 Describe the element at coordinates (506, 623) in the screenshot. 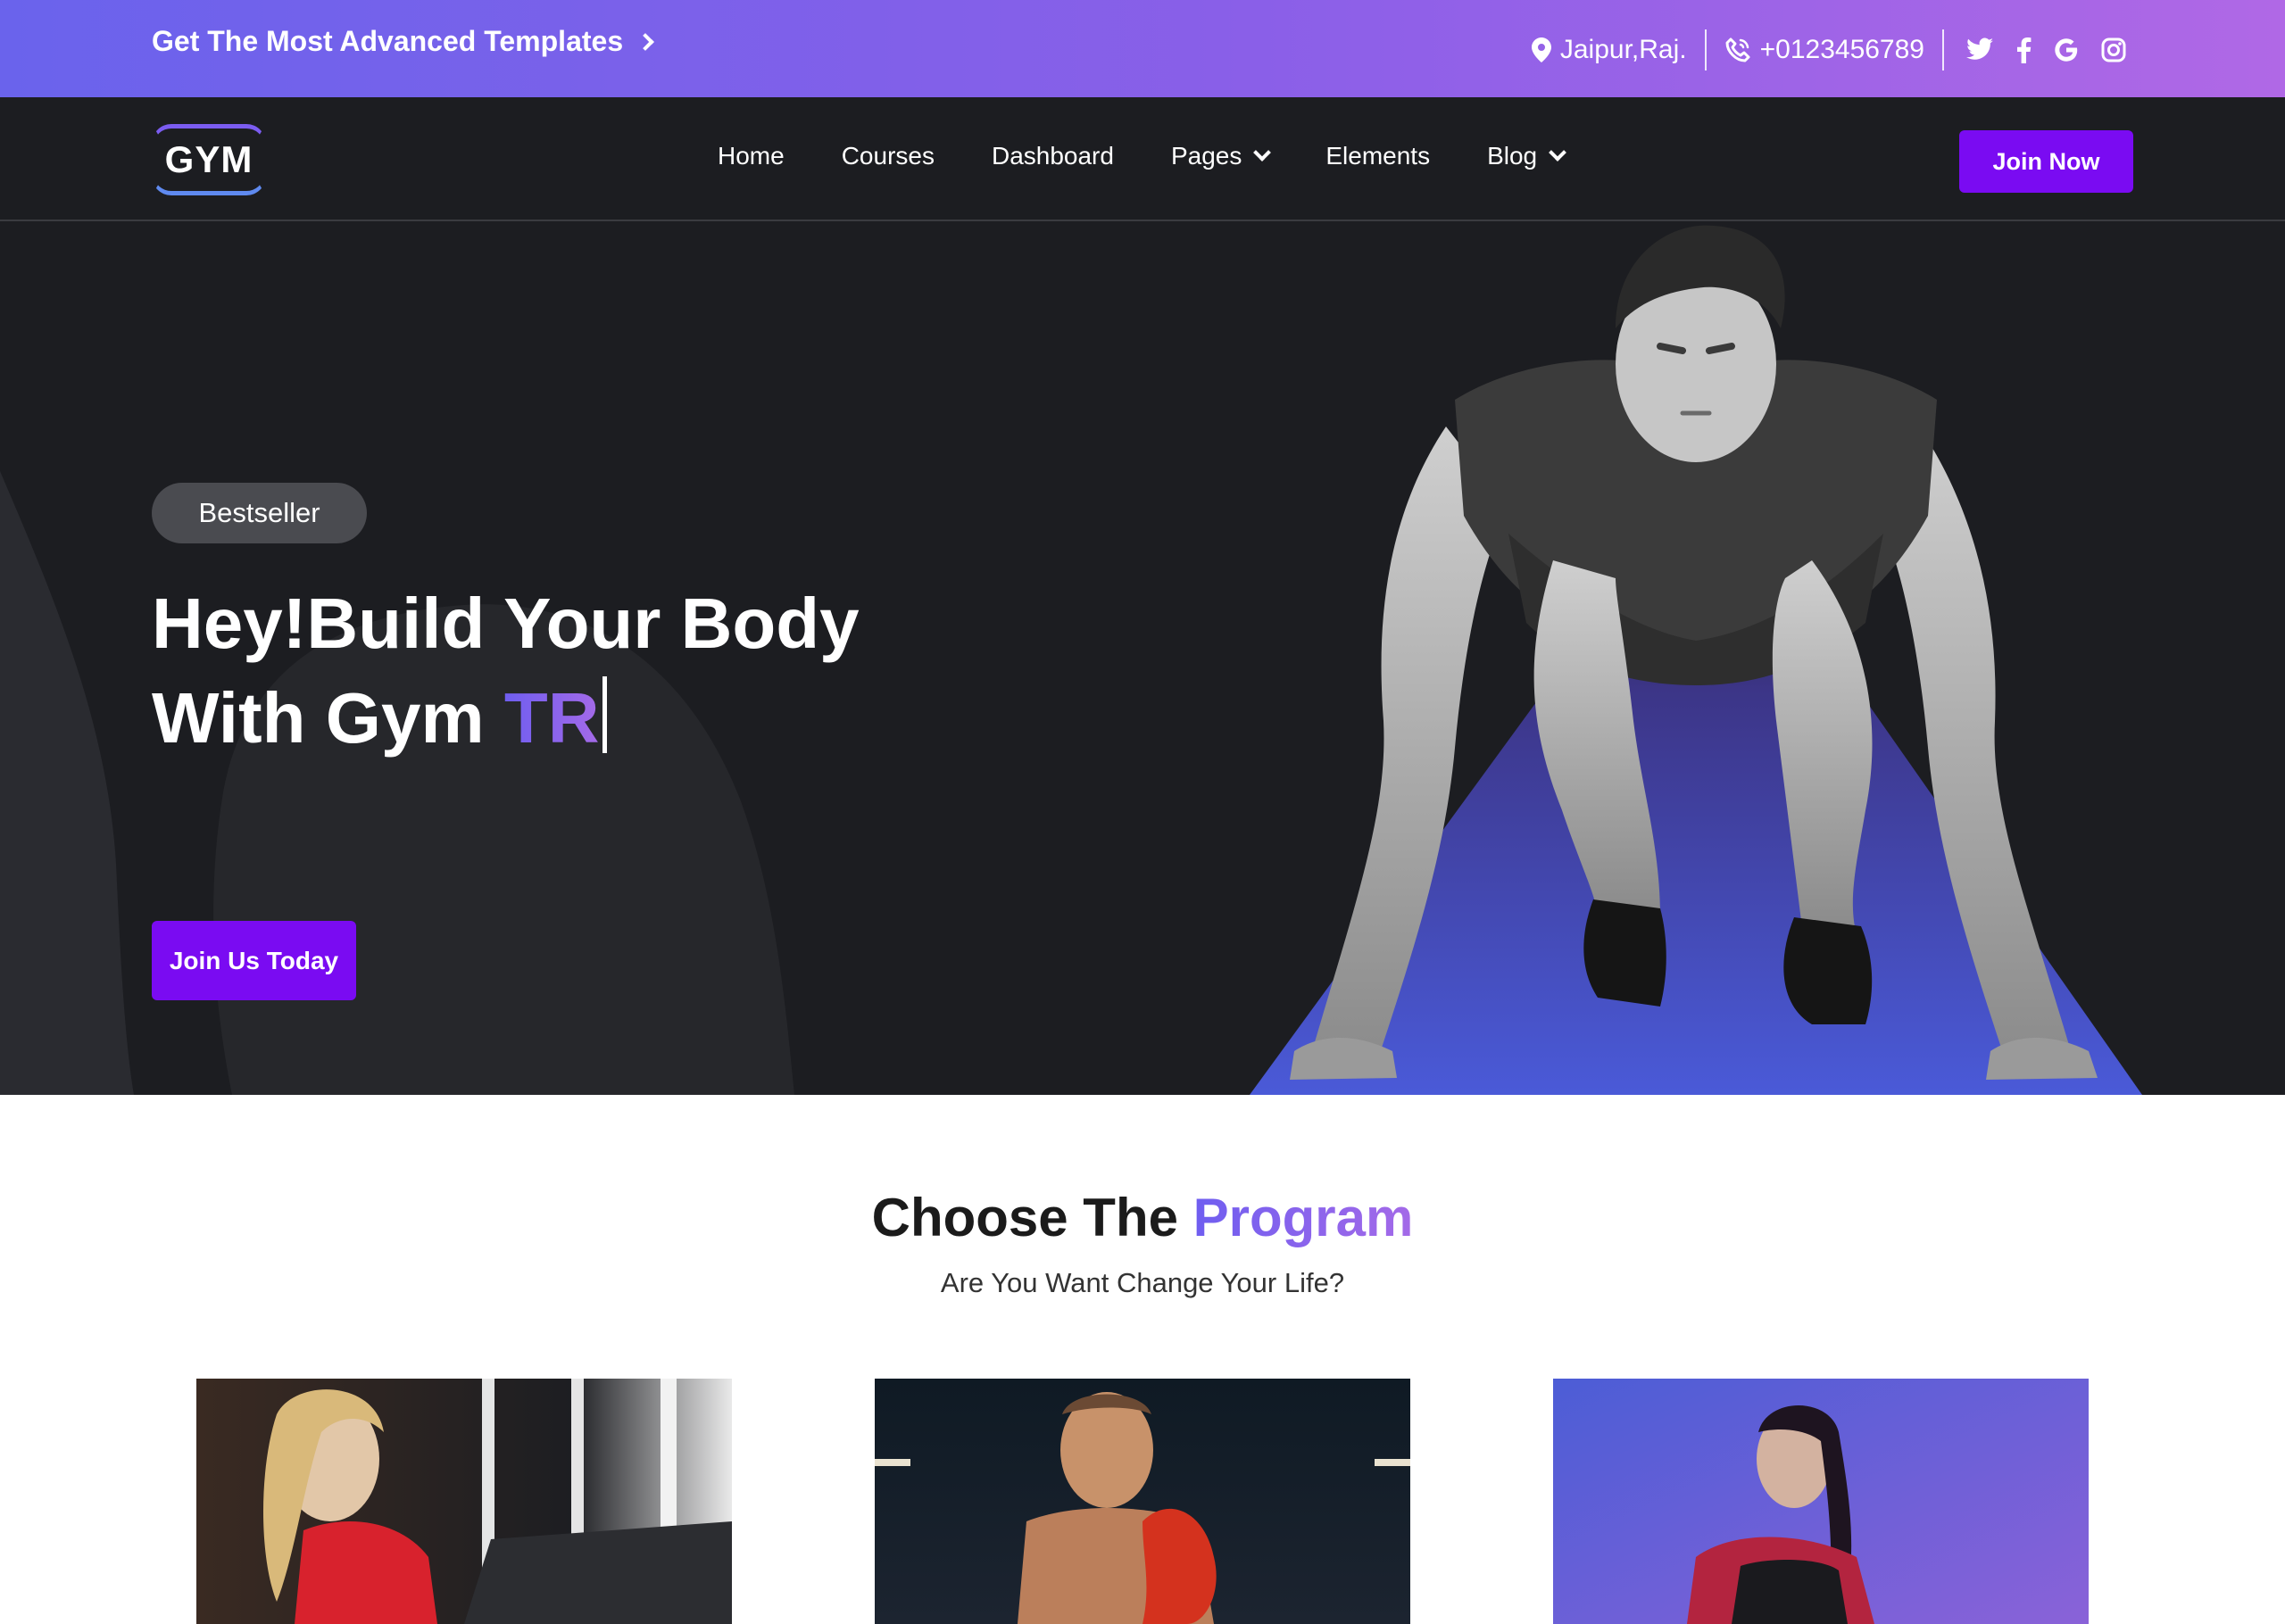

I see `headline-line-1: Hey!Build Your Body` at that location.